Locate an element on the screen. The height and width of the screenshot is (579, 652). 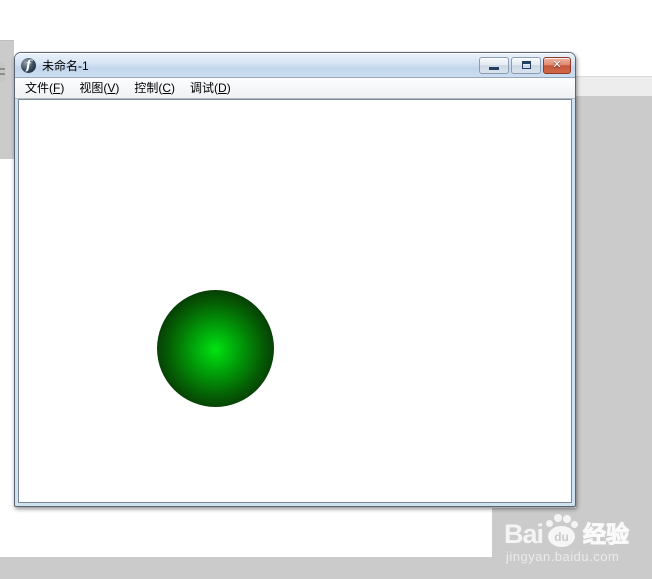
close-button: ✕ is located at coordinates (557, 65).